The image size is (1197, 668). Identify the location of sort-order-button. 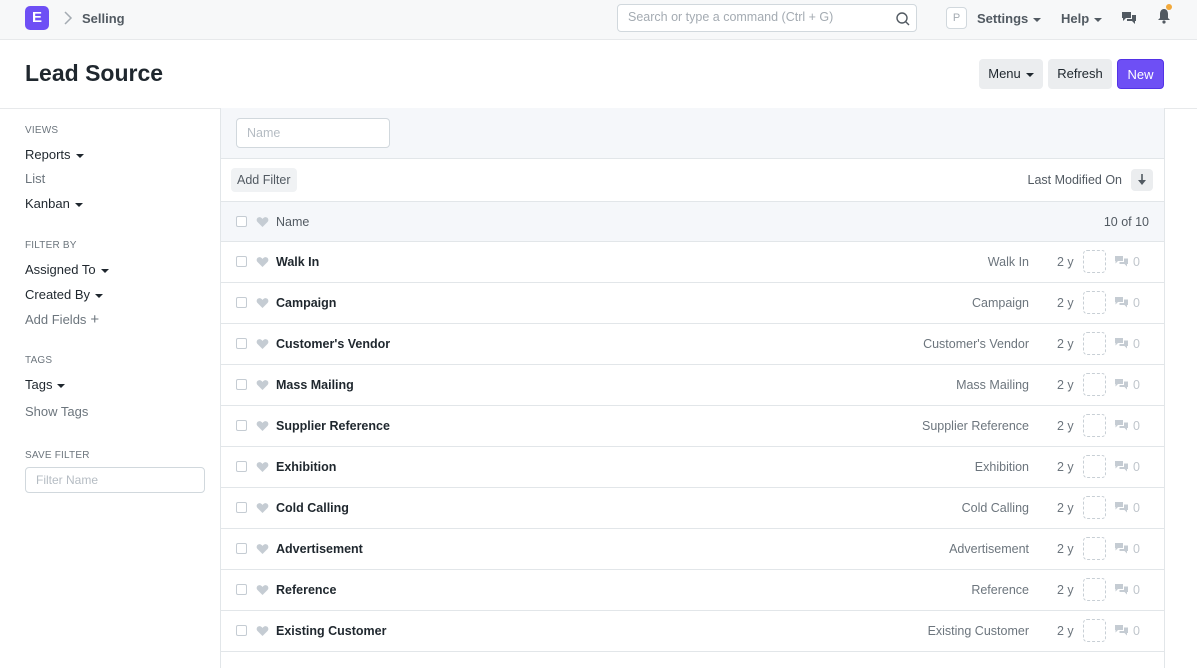
(1142, 180).